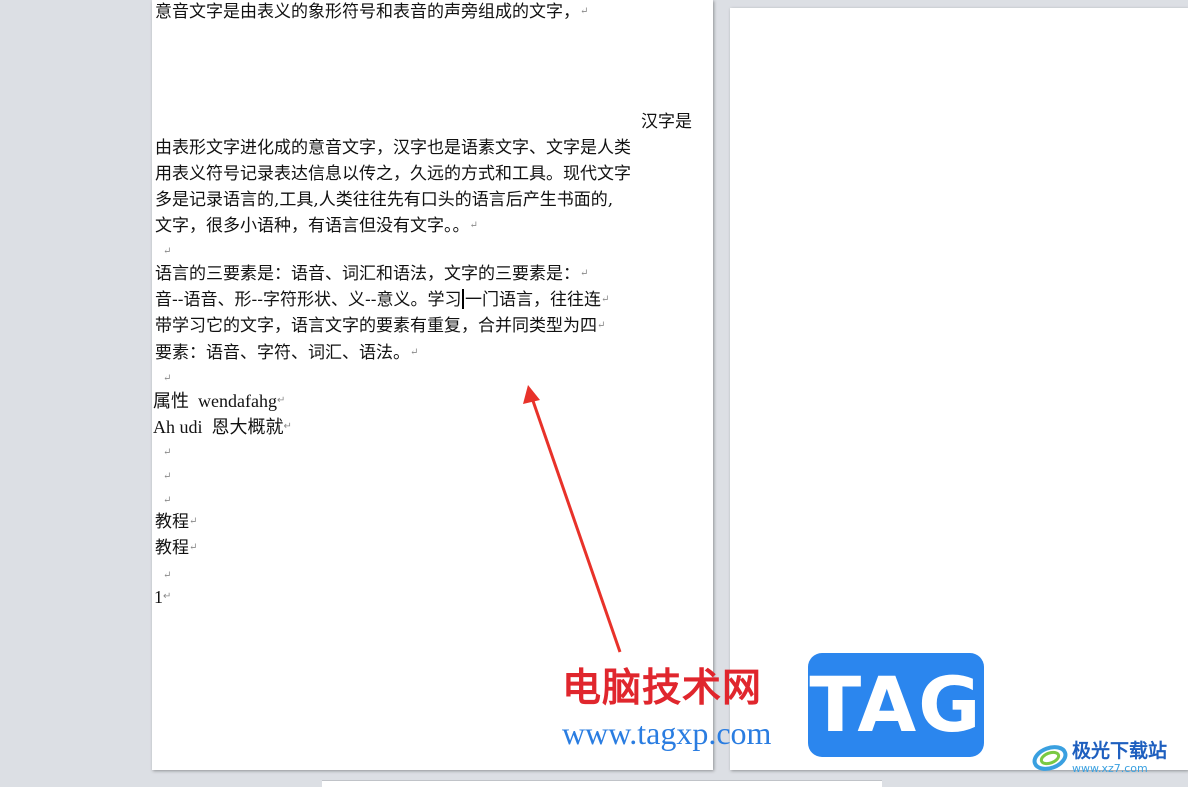 The height and width of the screenshot is (787, 1188). Describe the element at coordinates (531, 394) in the screenshot. I see `arrow-head-icon` at that location.